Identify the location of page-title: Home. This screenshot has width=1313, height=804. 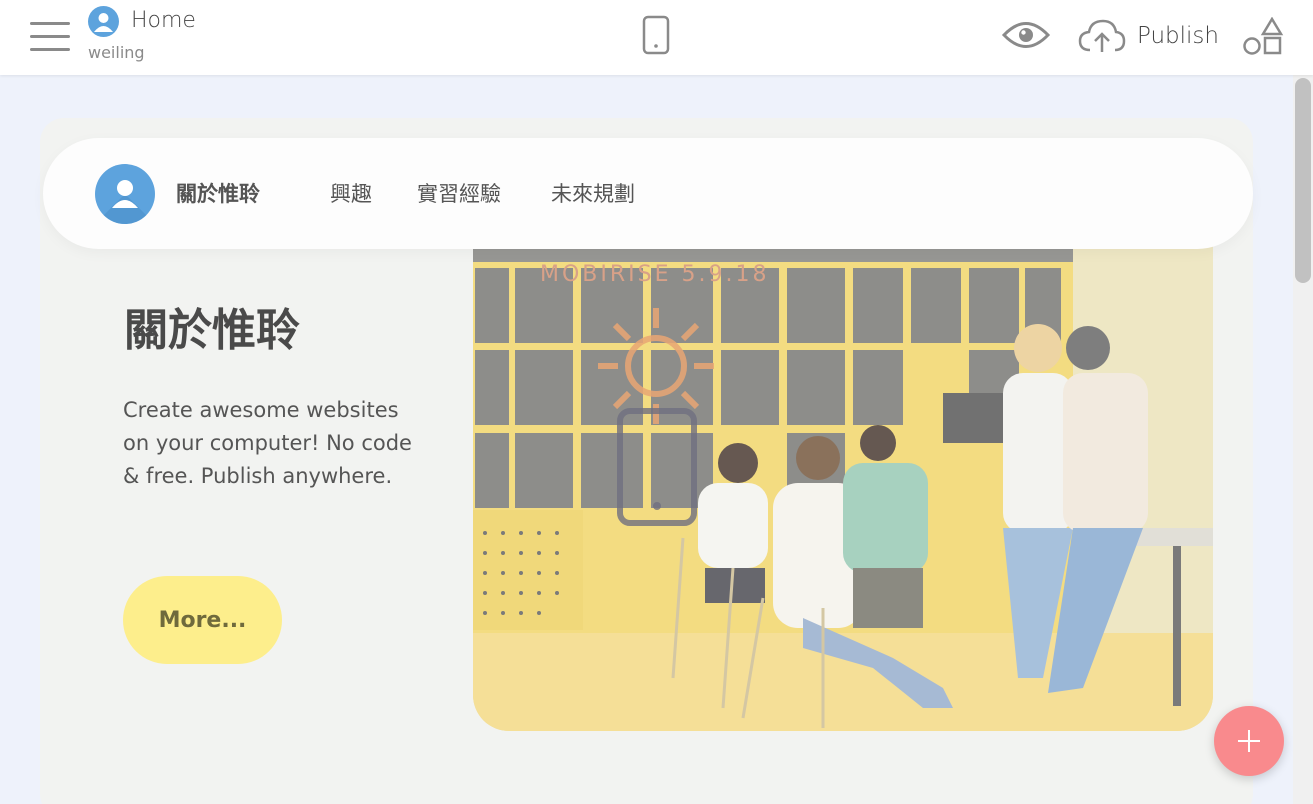
(163, 20).